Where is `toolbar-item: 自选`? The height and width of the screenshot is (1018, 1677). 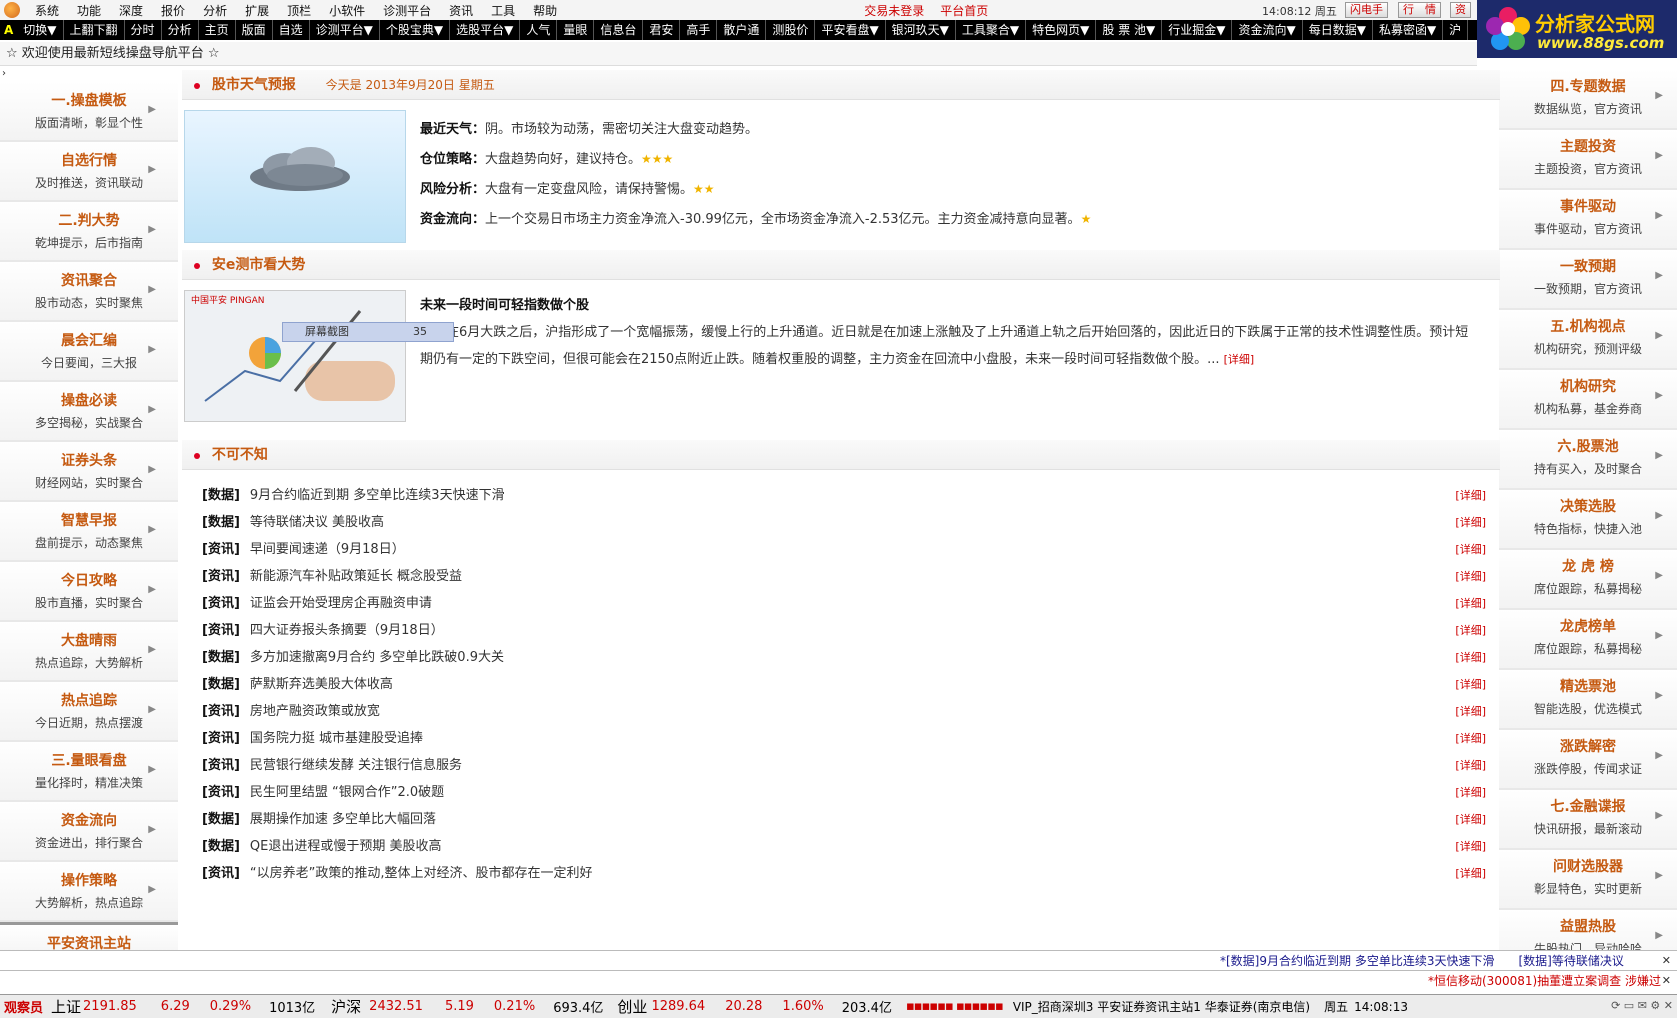 toolbar-item: 自选 is located at coordinates (291, 30).